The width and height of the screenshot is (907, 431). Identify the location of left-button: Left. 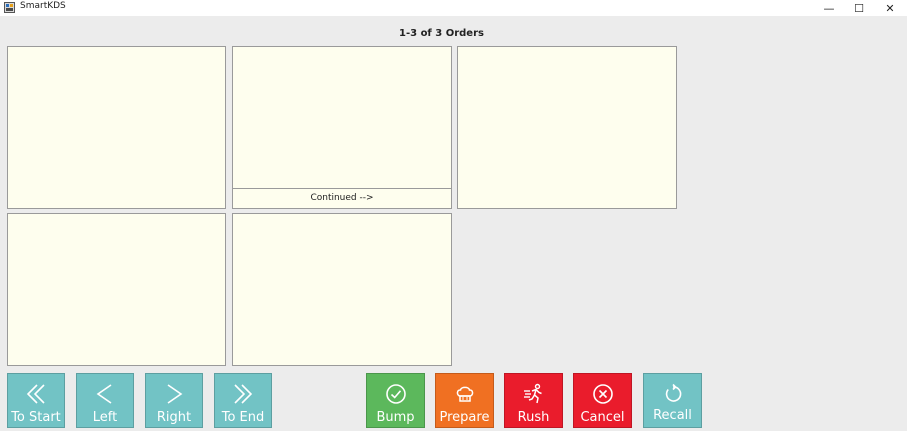
(105, 400).